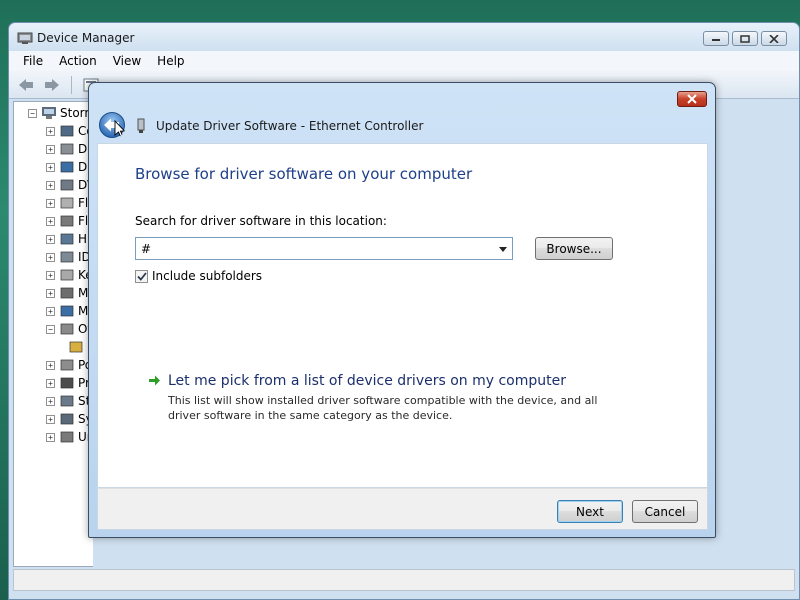 This screenshot has width=800, height=600. I want to click on chevron-down-icon, so click(503, 249).